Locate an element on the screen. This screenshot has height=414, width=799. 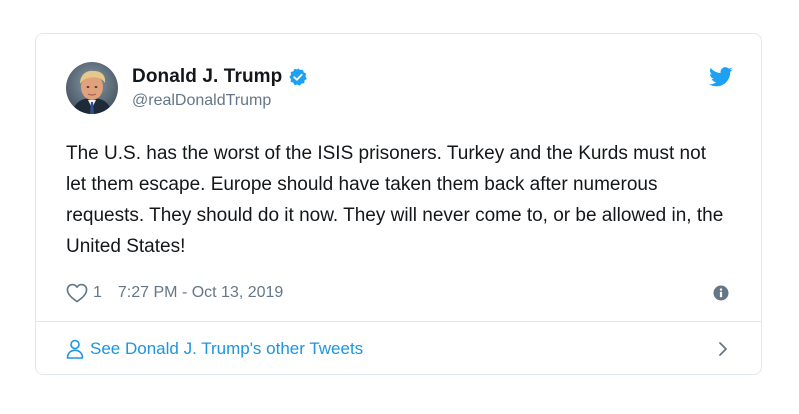
person-icon is located at coordinates (75, 349).